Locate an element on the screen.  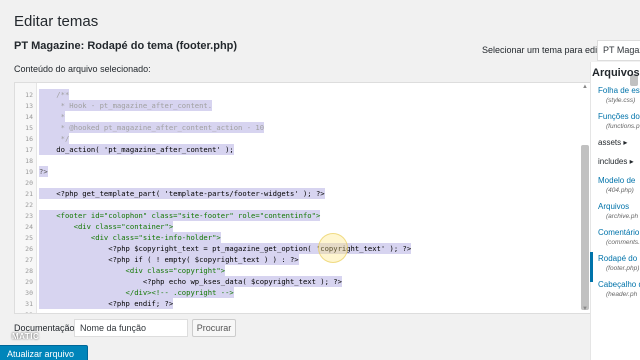
editor-scrollbar-thumb is located at coordinates (585, 227).